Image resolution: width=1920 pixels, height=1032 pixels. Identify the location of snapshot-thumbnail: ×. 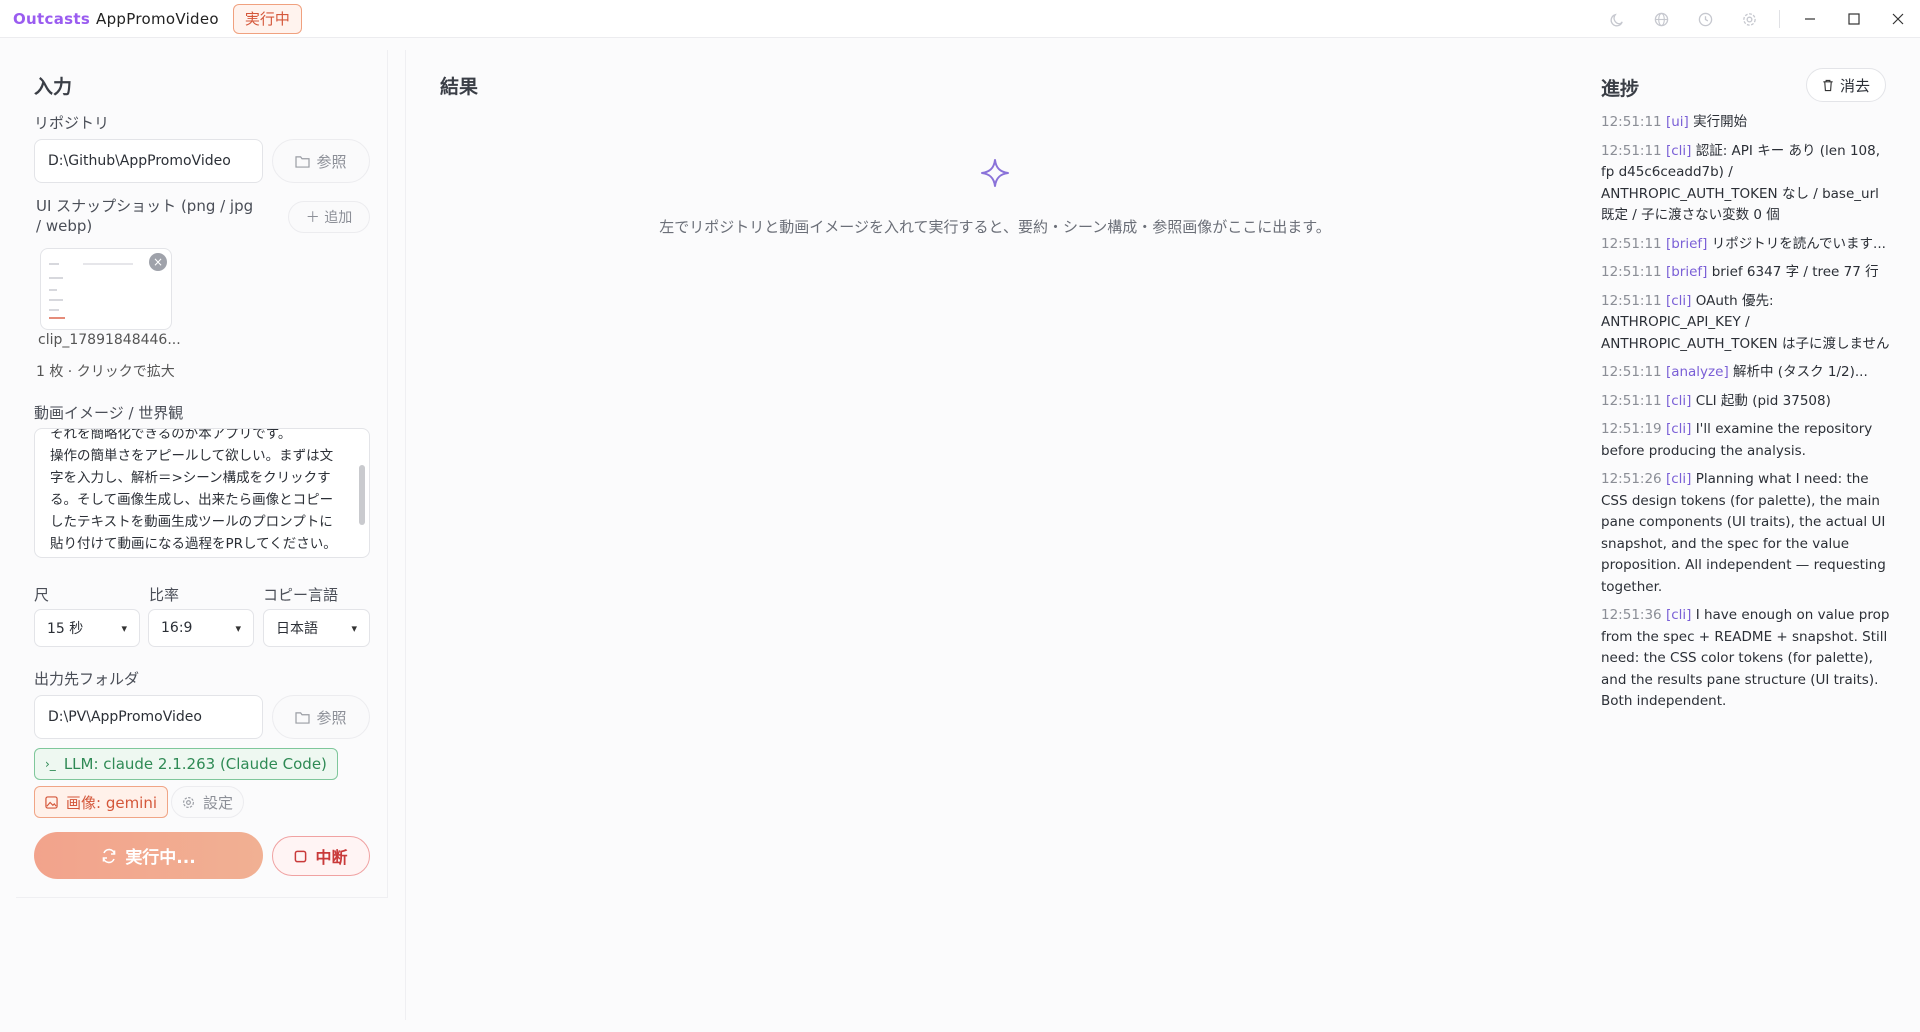
(106, 289).